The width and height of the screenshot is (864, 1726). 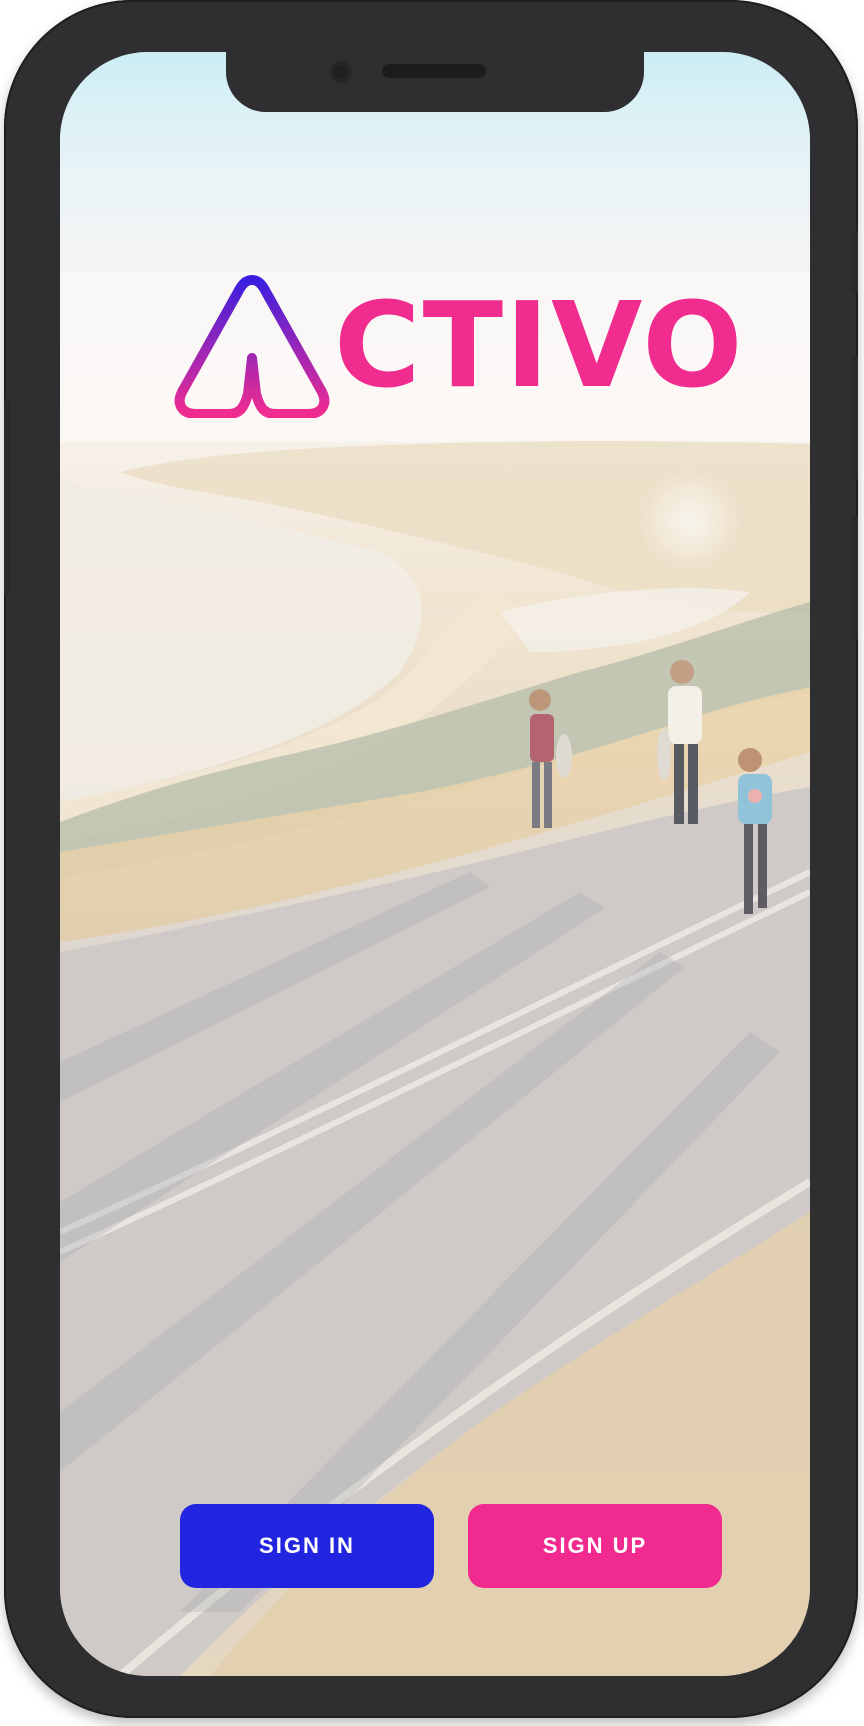 I want to click on side-button-left, so click(x=7, y=497).